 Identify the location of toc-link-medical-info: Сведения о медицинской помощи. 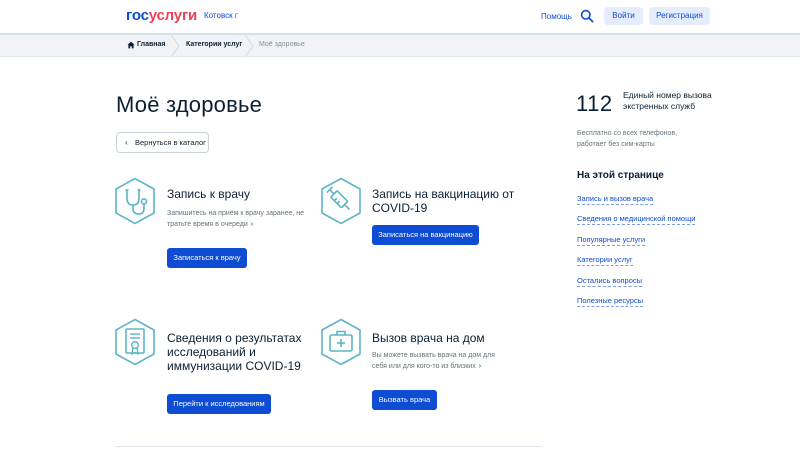
(636, 219).